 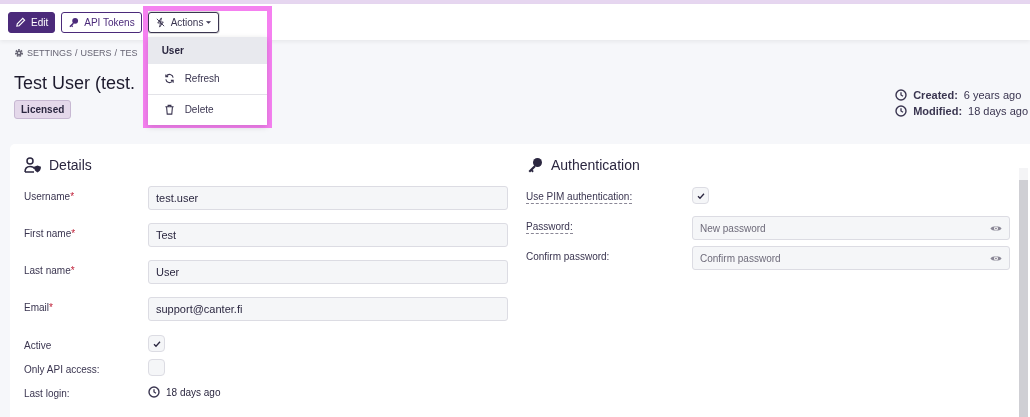 I want to click on password-field: Confirm password, so click(x=851, y=258).